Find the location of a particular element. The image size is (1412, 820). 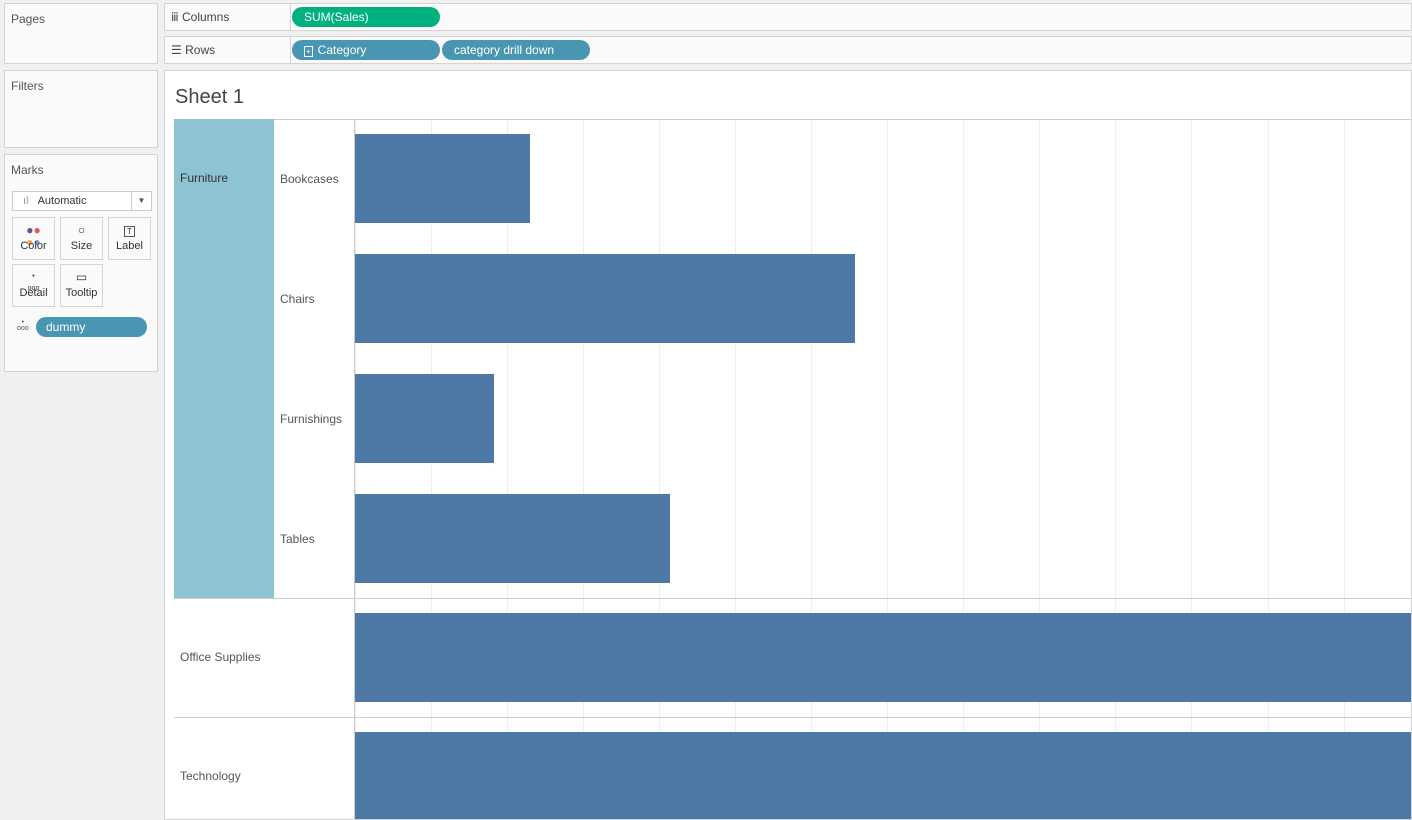

dummy-detail-pill: dummy is located at coordinates (91, 327).